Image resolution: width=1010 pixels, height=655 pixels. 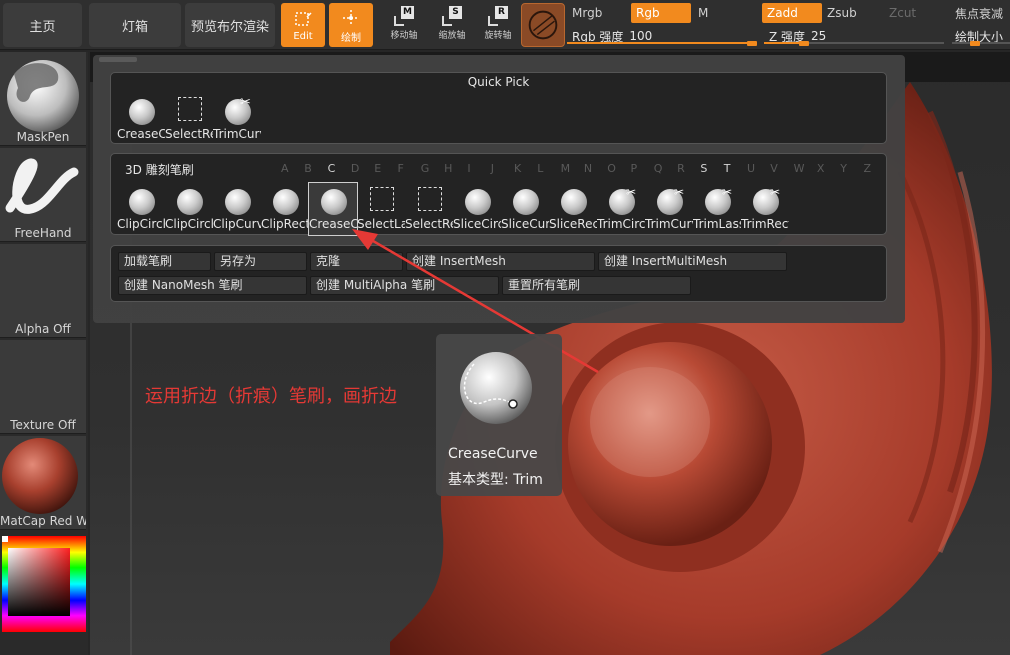 What do you see at coordinates (914, 13) in the screenshot?
I see `zcut-toggle: Zcut` at bounding box center [914, 13].